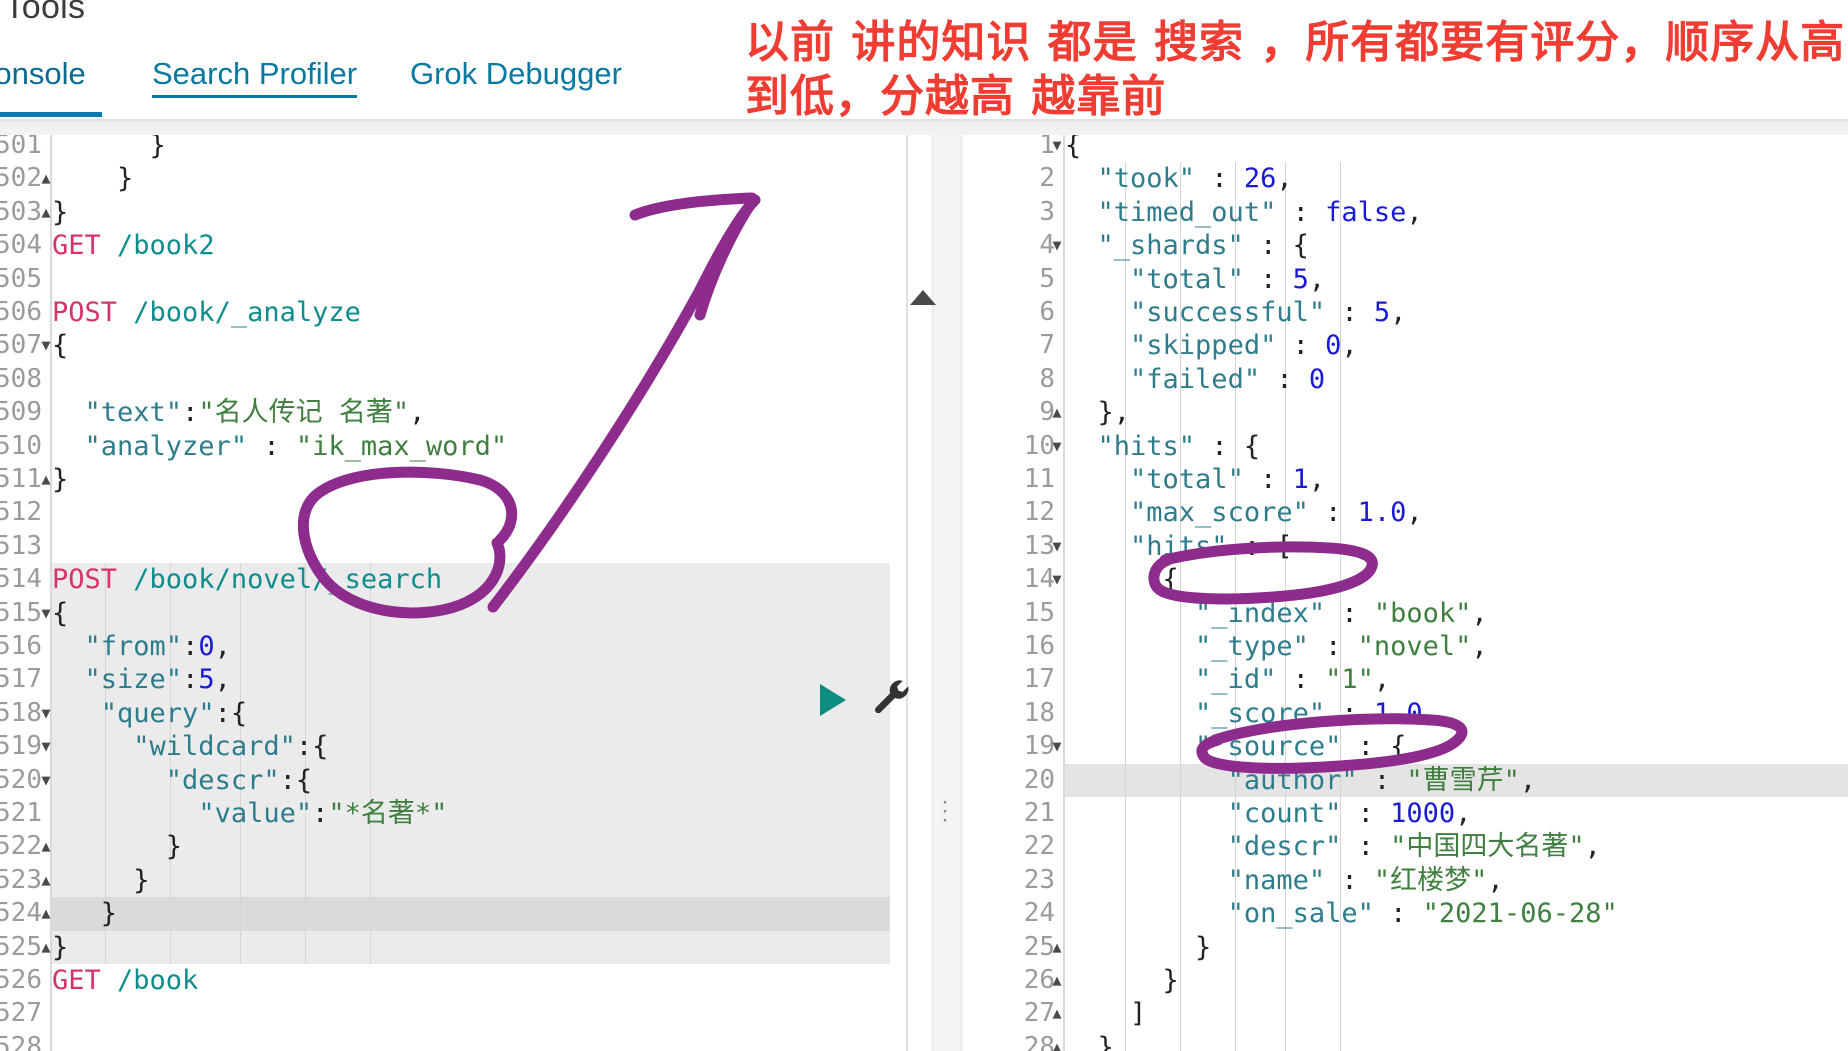 The image size is (1848, 1051). I want to click on code-line: ], so click(1456, 1013).